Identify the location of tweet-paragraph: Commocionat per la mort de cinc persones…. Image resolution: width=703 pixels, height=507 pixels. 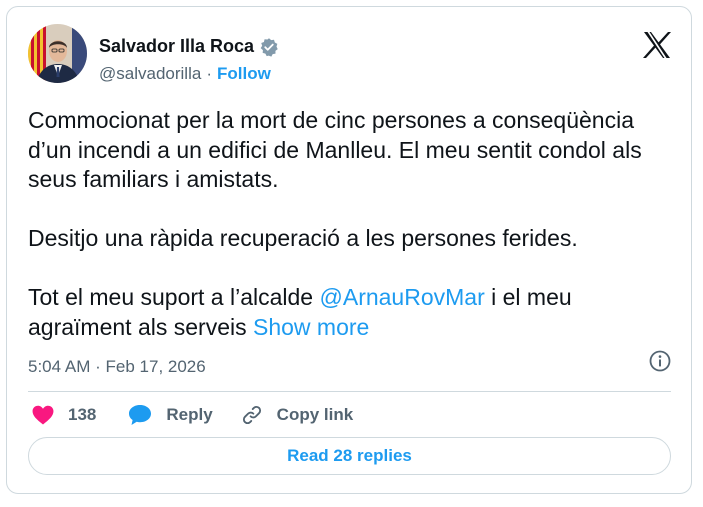
(335, 149).